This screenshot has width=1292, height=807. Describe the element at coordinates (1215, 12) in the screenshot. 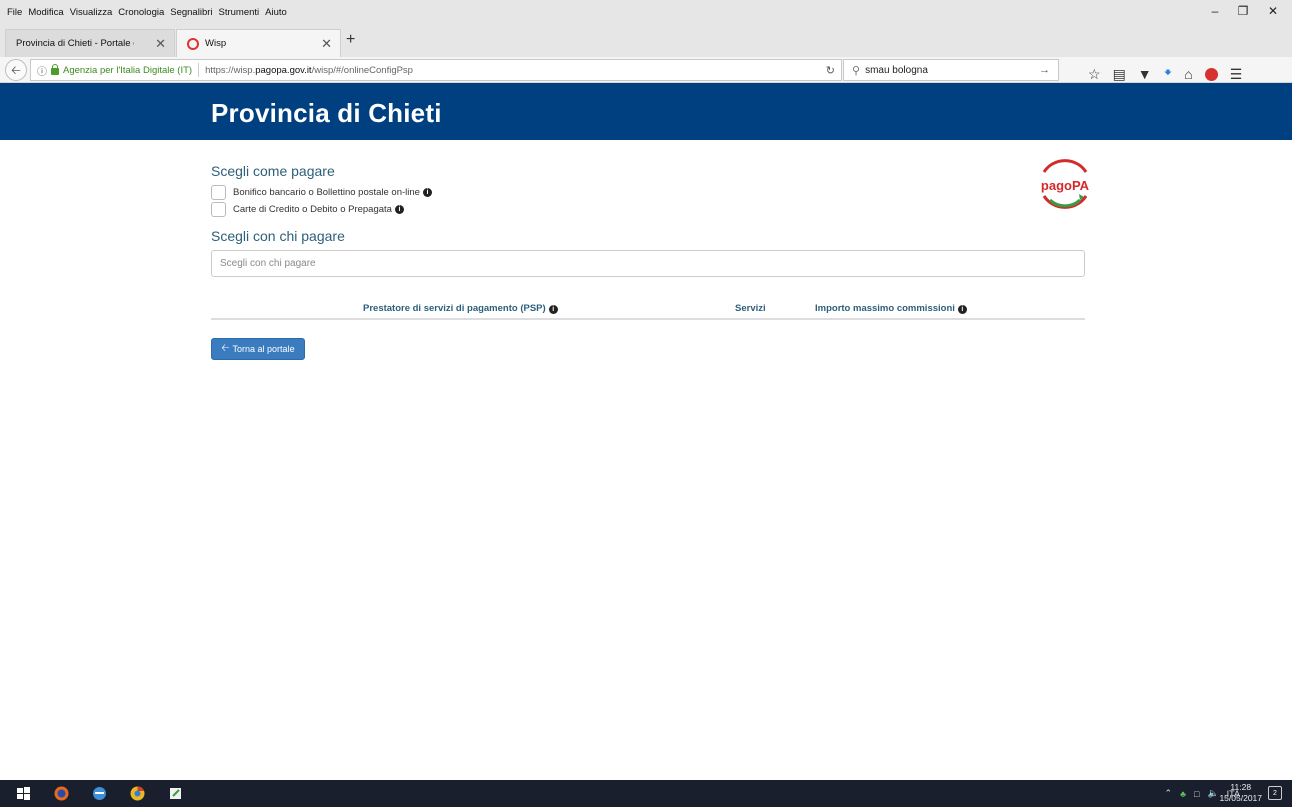

I see `minimize-icon: –` at that location.